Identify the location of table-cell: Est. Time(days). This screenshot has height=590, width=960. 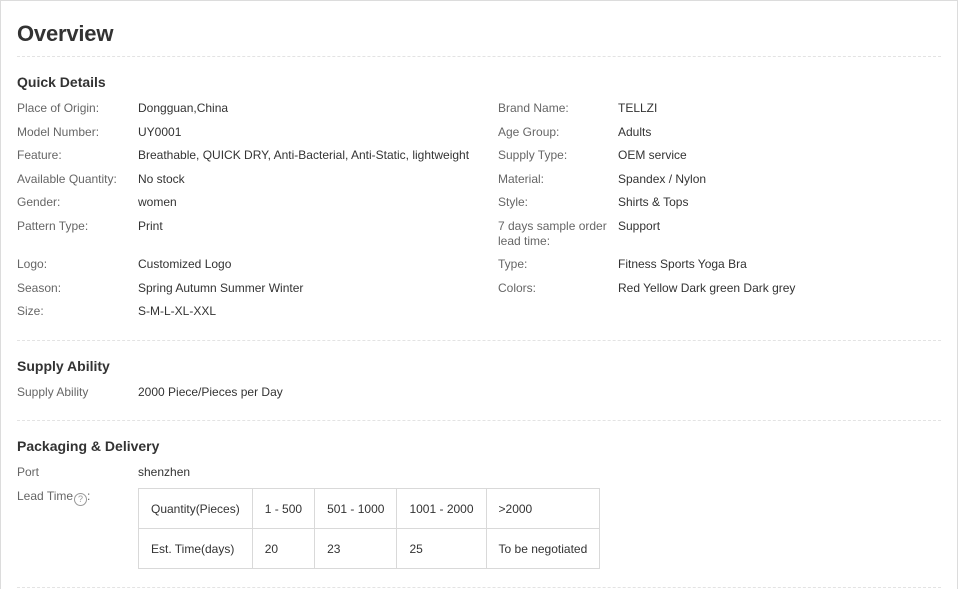
(195, 548).